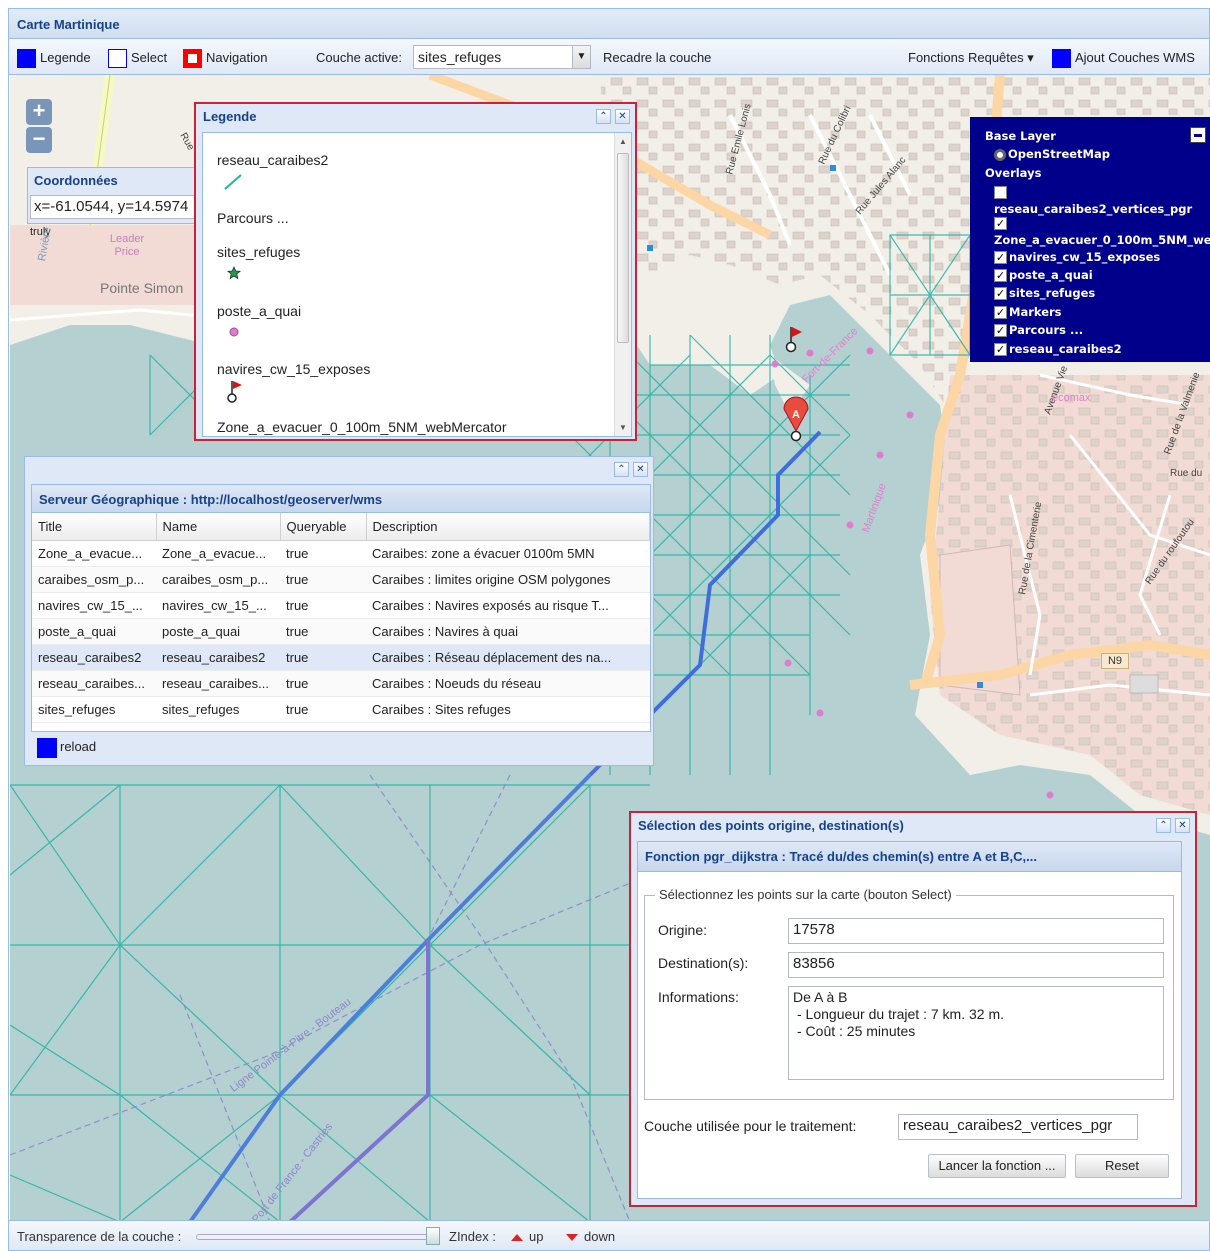 This screenshot has height=1251, width=1210. What do you see at coordinates (971, 58) in the screenshot?
I see `fonctions-requetes-menu: Fonctions Requêtes ▾` at bounding box center [971, 58].